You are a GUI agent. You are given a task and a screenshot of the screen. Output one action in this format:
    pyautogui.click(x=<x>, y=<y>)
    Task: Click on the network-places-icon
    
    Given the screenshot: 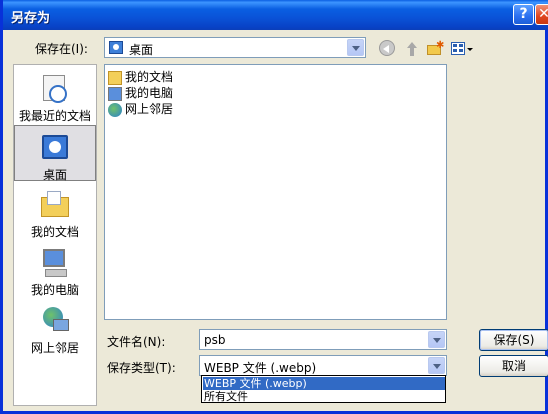 What is the action you would take?
    pyautogui.click(x=55, y=321)
    